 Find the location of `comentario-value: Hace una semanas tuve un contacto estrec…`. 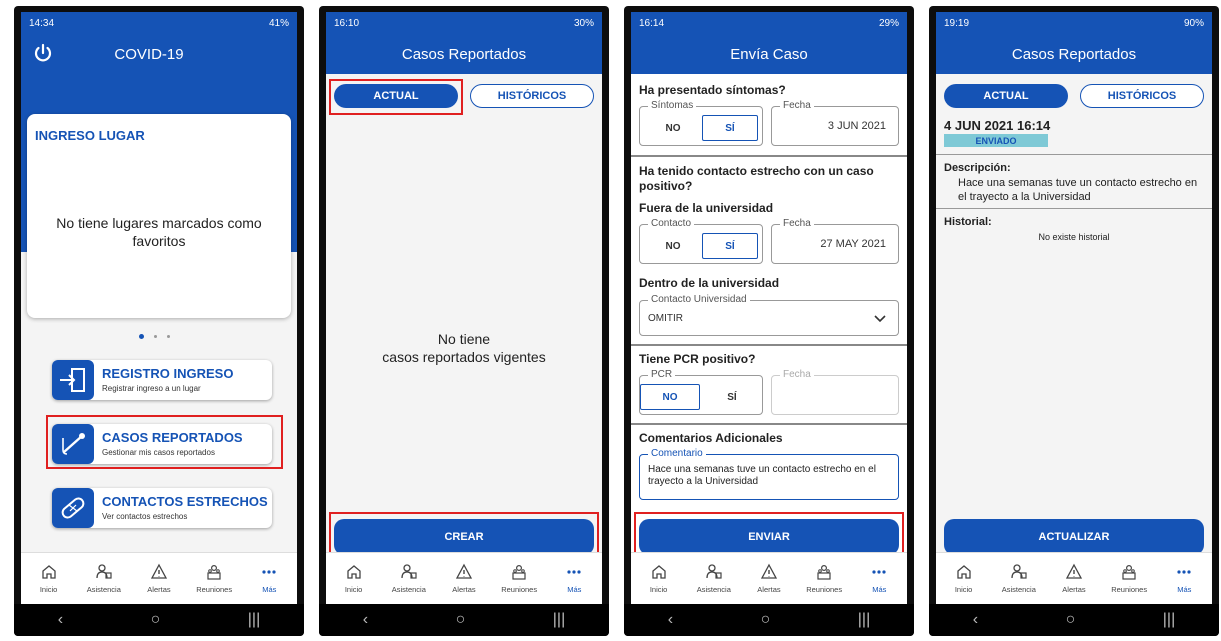

comentario-value: Hace una semanas tuve un contacto estrec… is located at coordinates (762, 475).